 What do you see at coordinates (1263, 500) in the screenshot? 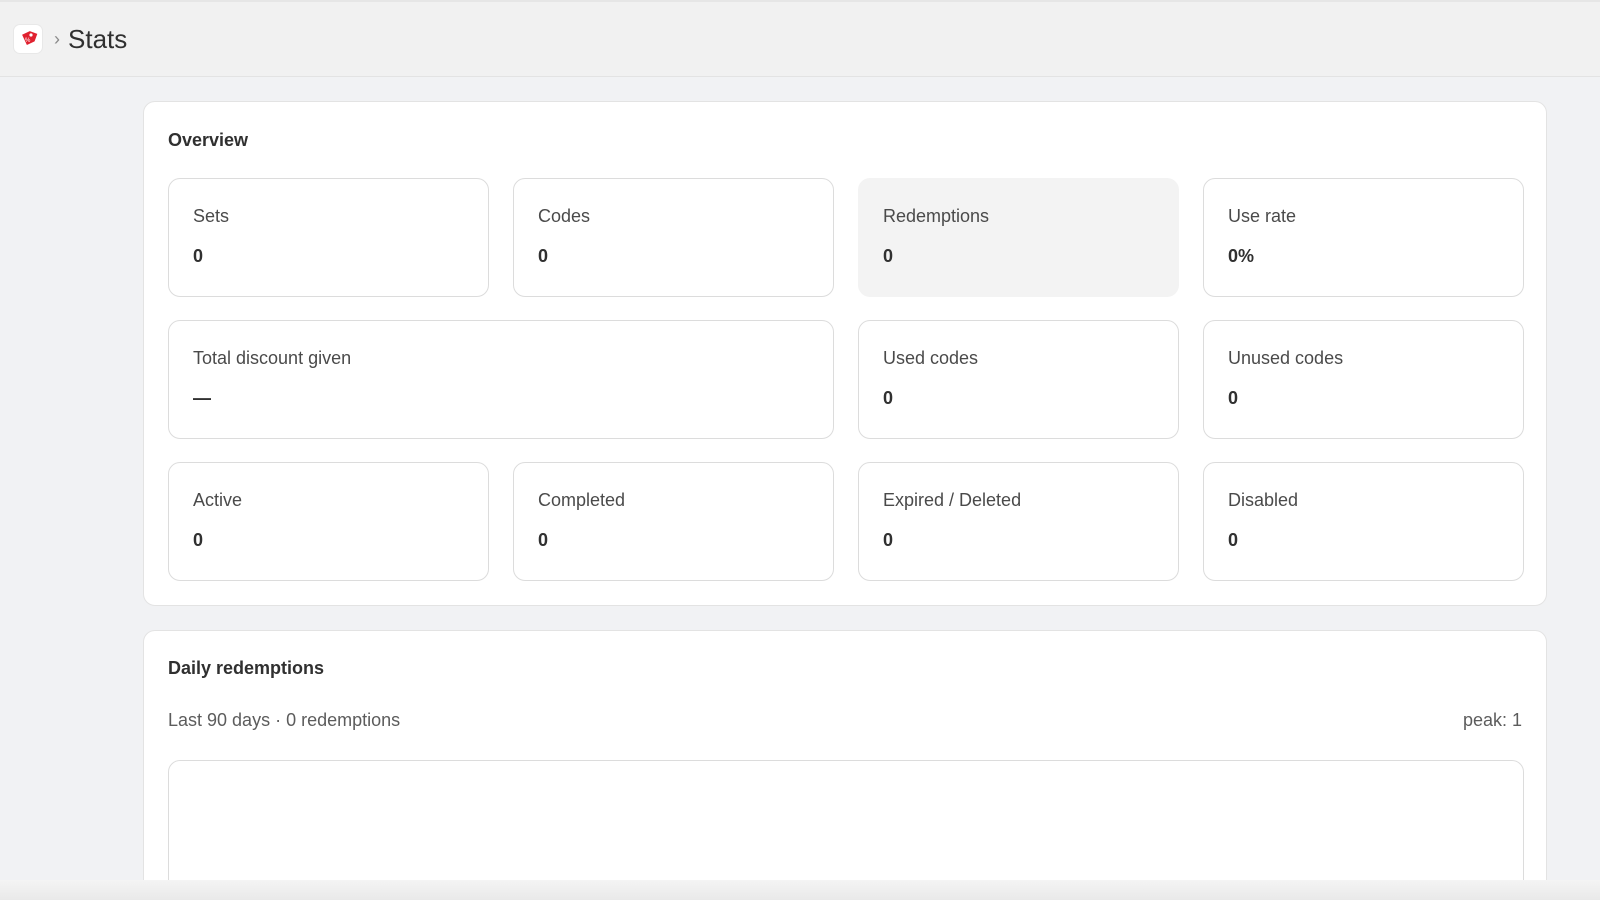
I see `stat-label: Disabled` at bounding box center [1263, 500].